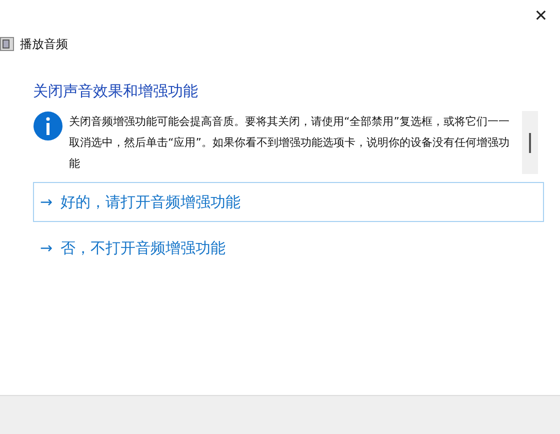 This screenshot has height=434, width=560. Describe the element at coordinates (289, 143) in the screenshot. I see `info-text: 关闭音频增强功能可能会提高音质。要将其关闭，请使用“全部禁用”复选框，或将它们一一取消选中，然后单击“应用”。如果你看不到增强功能选项卡，说明你的设备没有任何增强功能` at that location.